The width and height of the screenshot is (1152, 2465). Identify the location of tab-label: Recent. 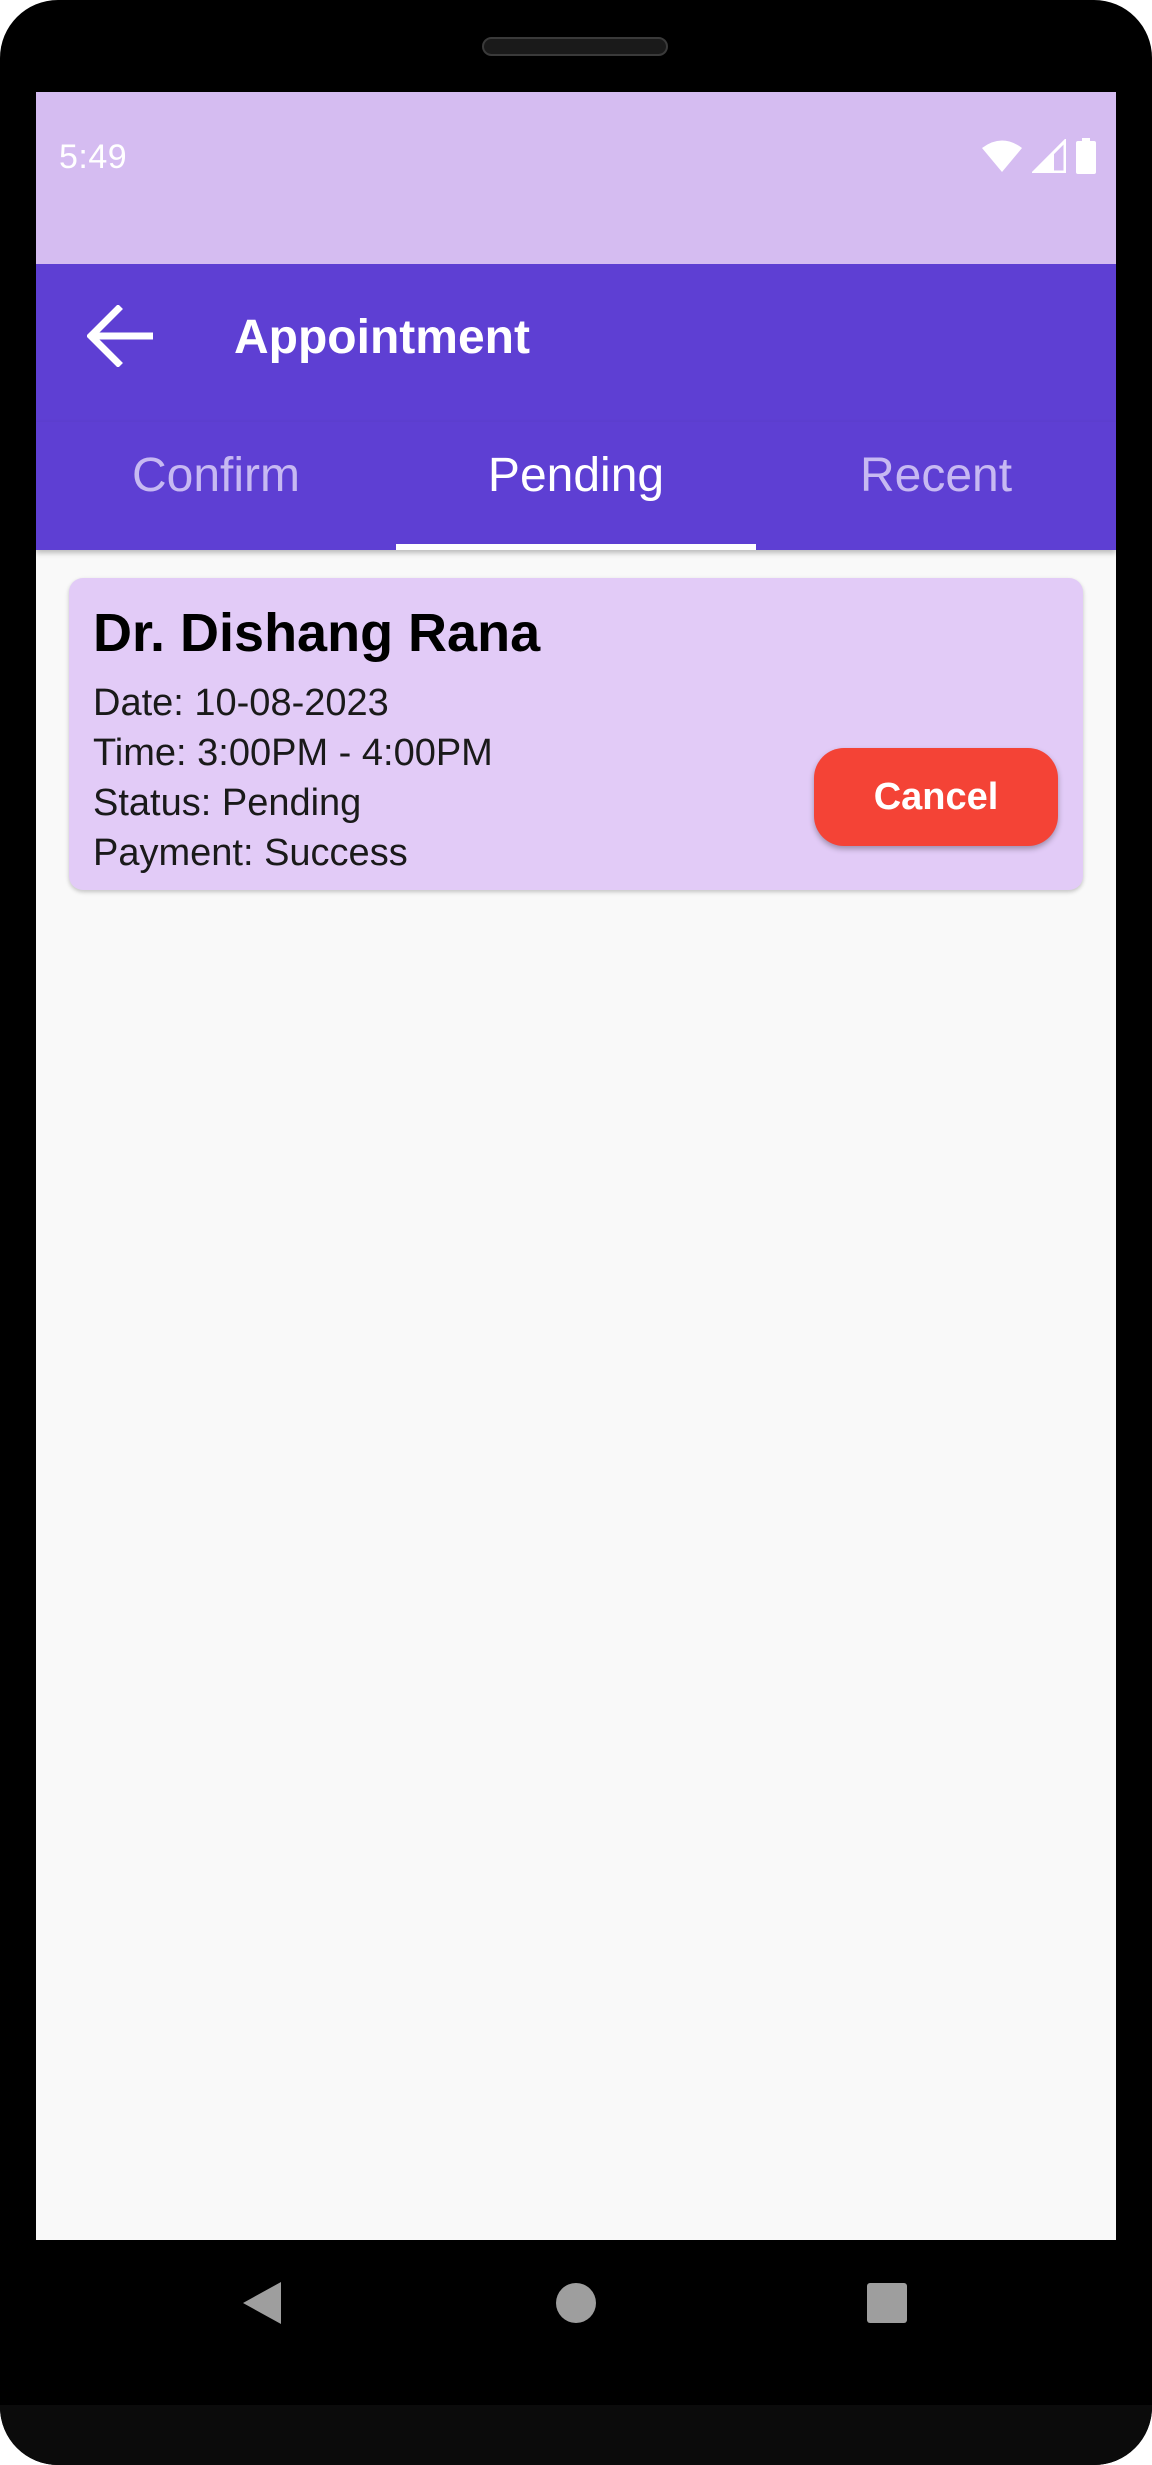
(936, 475).